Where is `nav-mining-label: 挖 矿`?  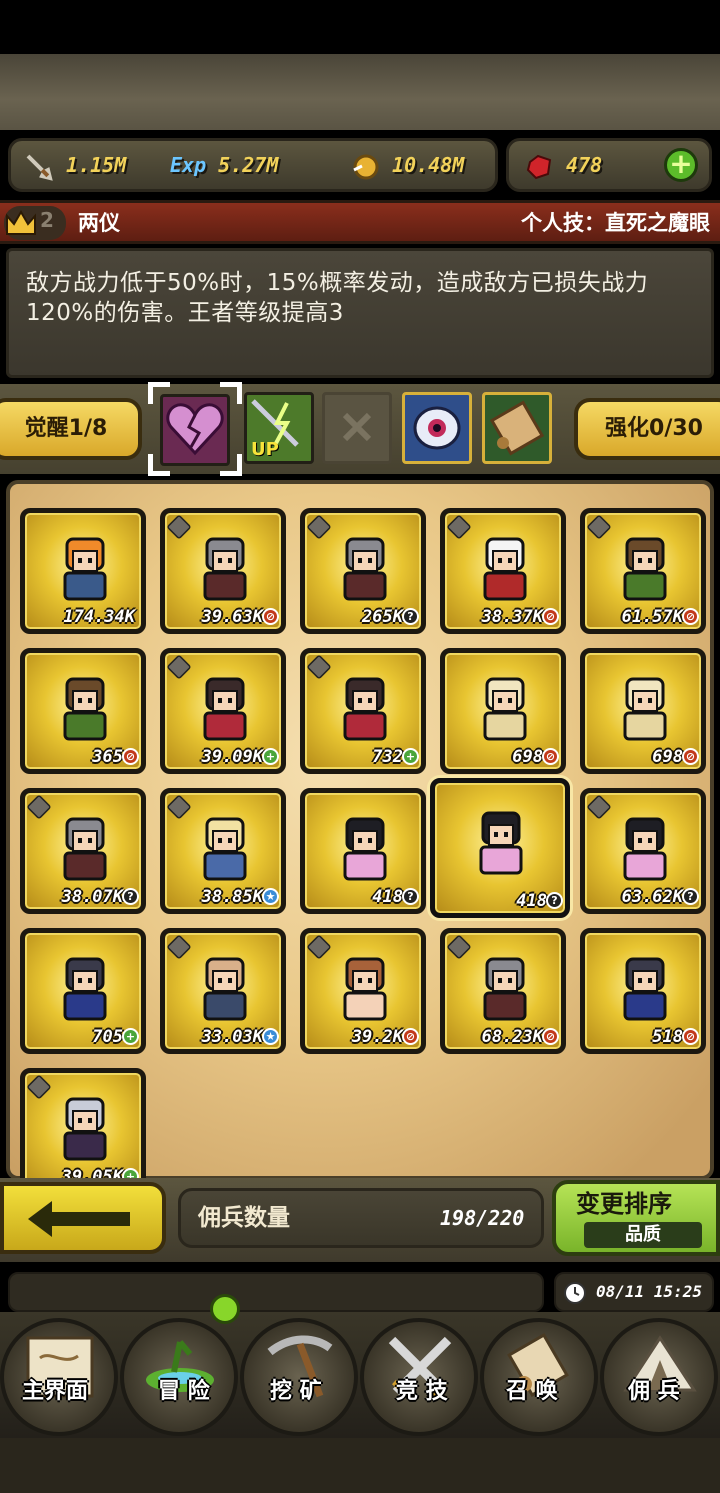 nav-mining-label: 挖 矿 is located at coordinates (296, 1391).